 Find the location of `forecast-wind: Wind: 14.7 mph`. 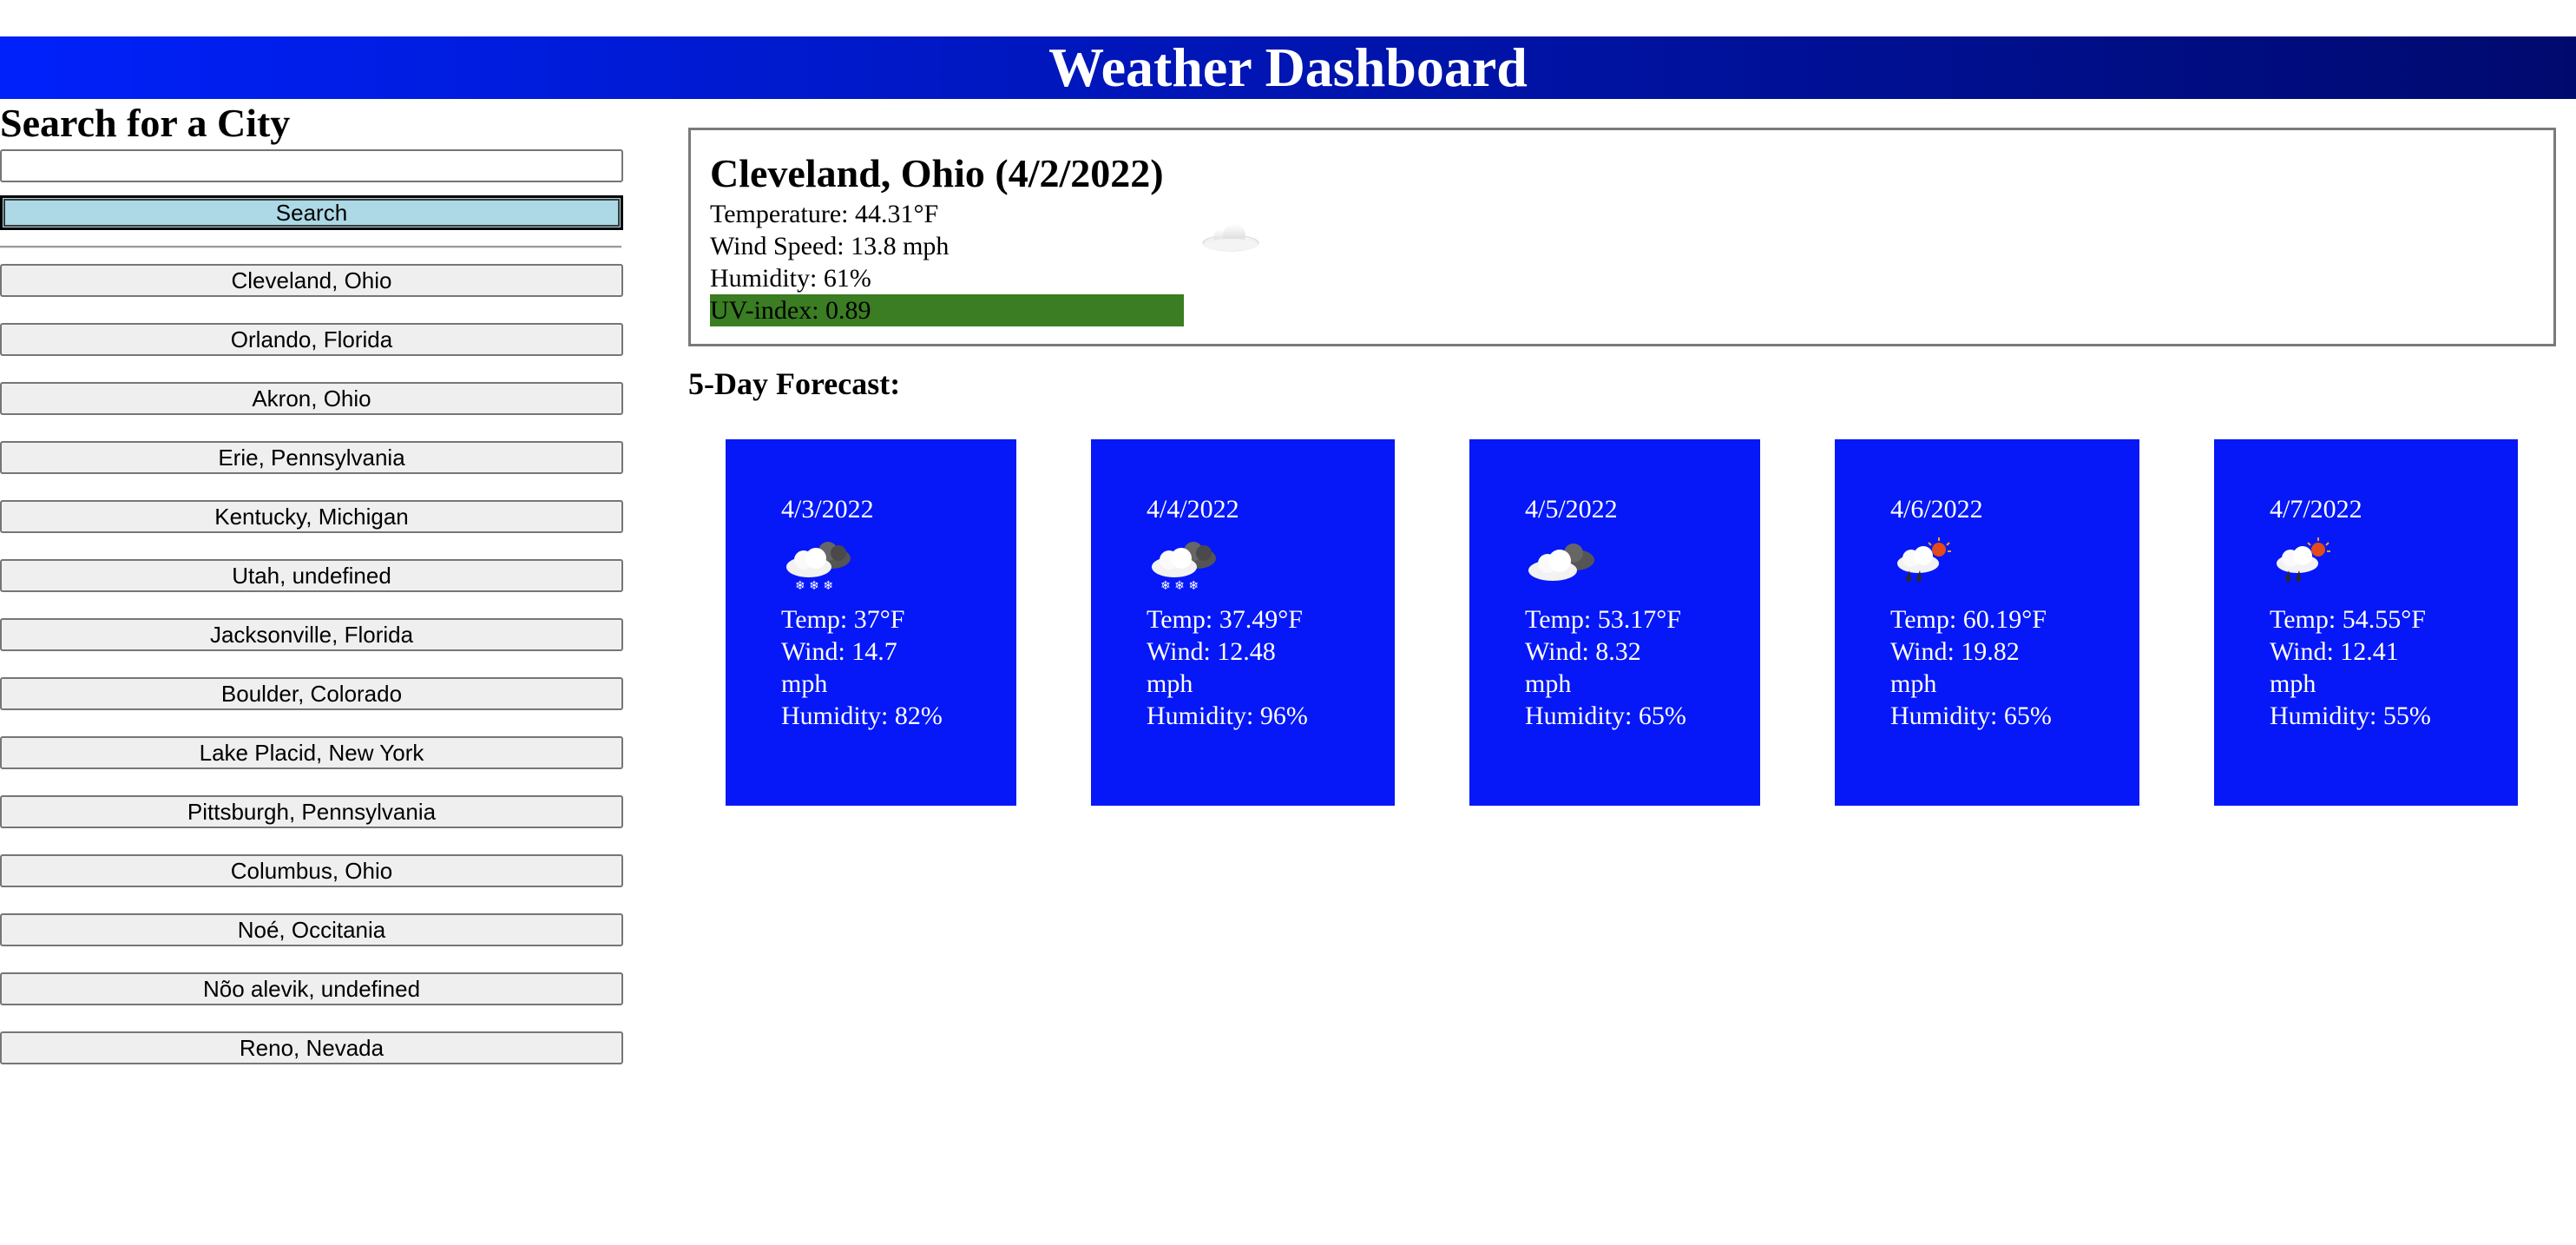

forecast-wind: Wind: 14.7 mph is located at coordinates (839, 667).